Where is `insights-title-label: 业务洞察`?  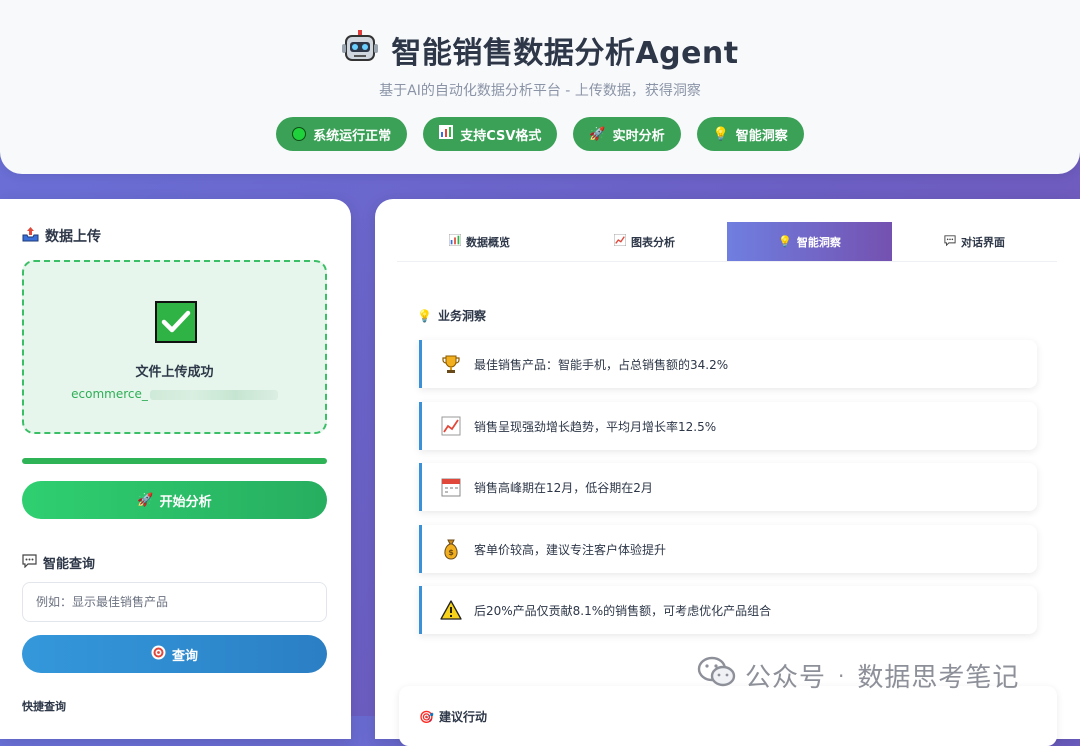 insights-title-label: 业务洞察 is located at coordinates (461, 316).